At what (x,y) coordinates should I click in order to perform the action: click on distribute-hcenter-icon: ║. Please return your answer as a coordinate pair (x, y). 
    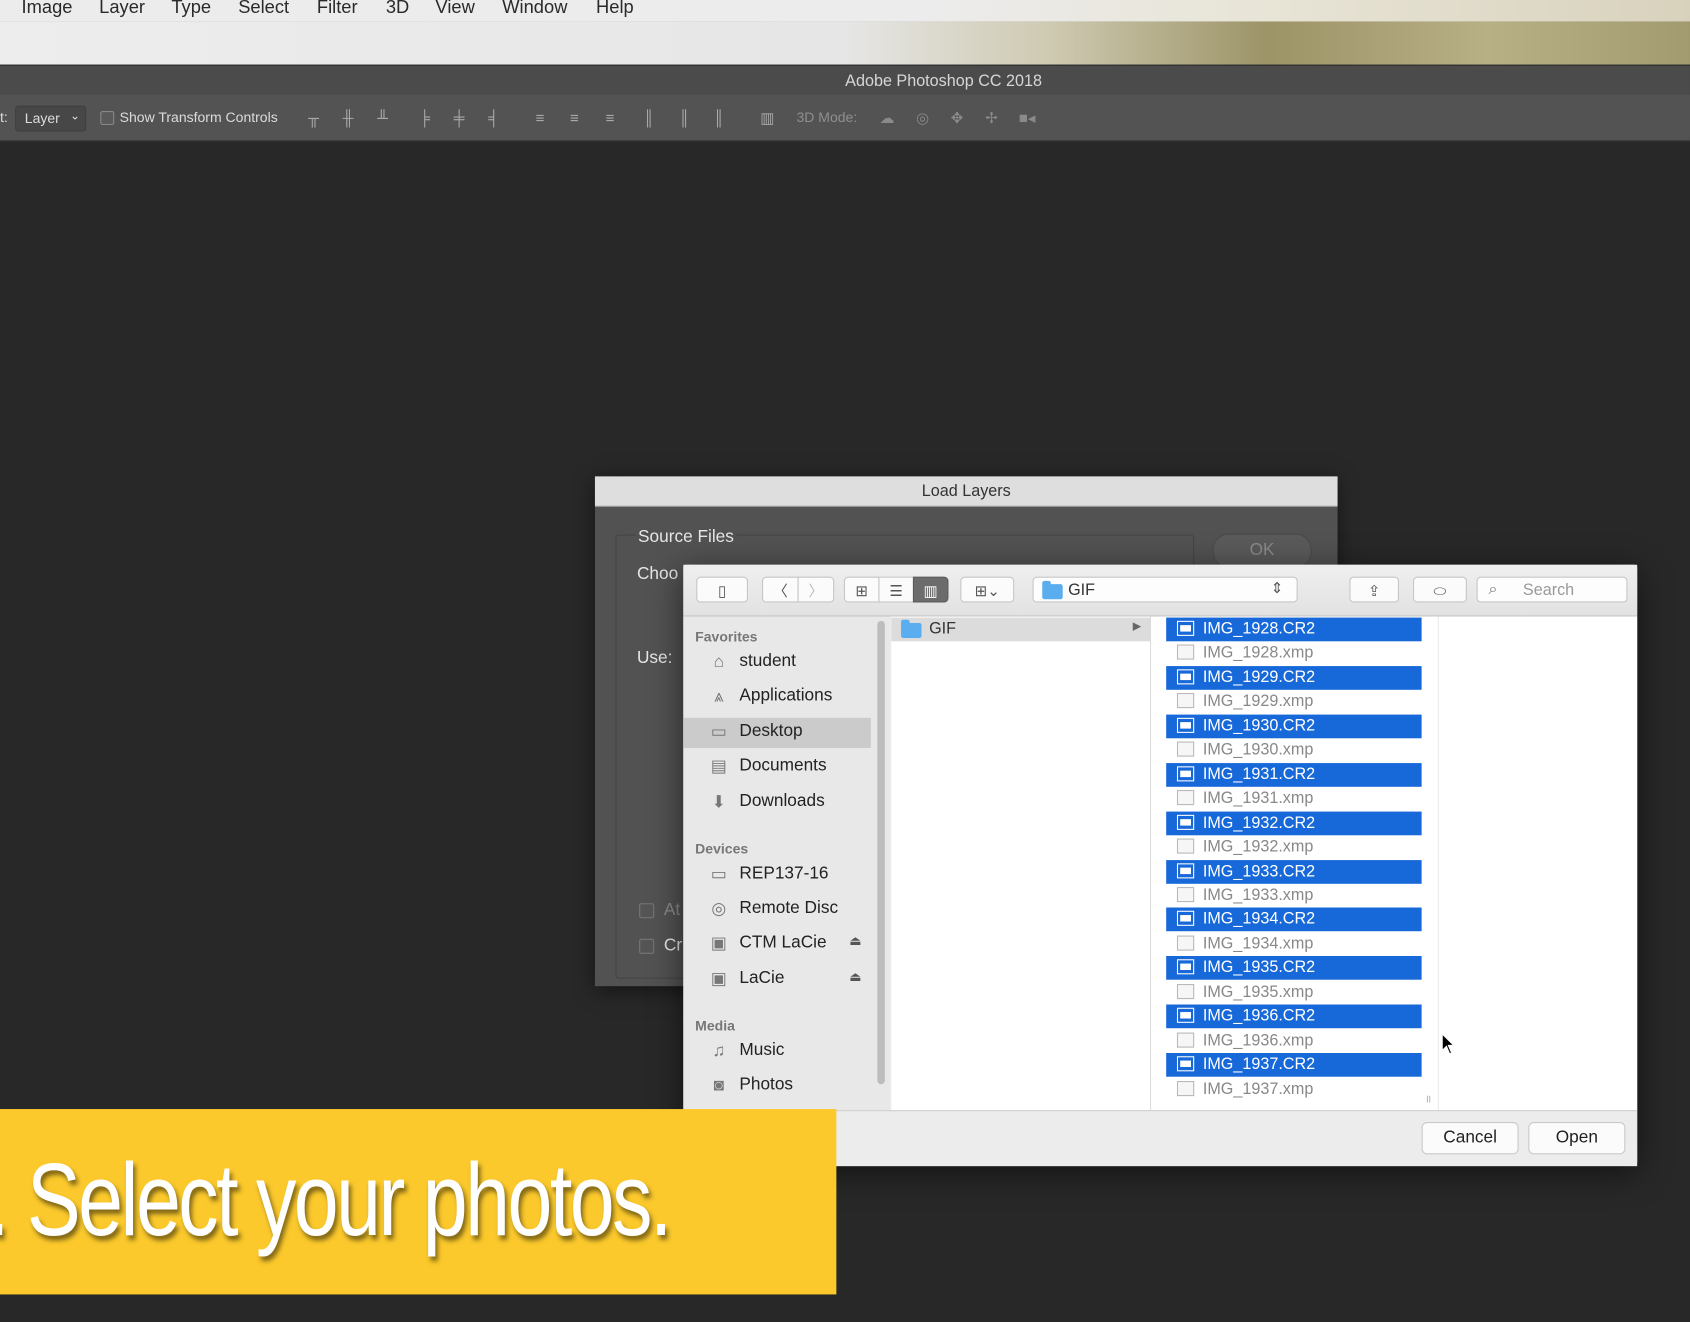
    Looking at the image, I should click on (685, 118).